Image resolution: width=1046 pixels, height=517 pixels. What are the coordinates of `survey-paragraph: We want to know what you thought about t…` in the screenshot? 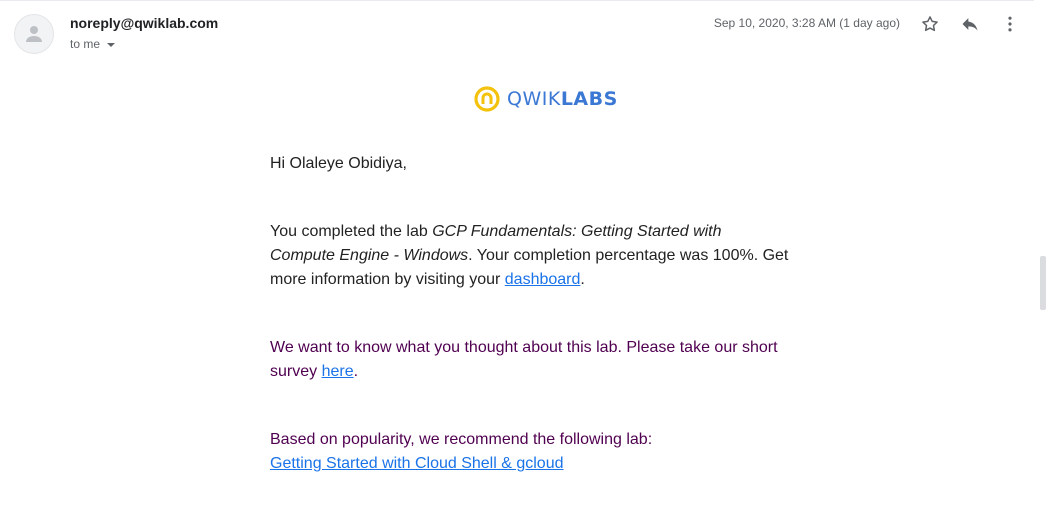 It's located at (530, 360).